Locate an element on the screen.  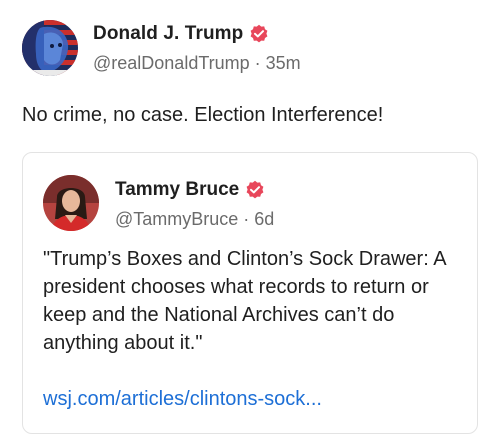
post-header: Donald J. Trump @realDonaldTrump · 35m is located at coordinates (161, 48).